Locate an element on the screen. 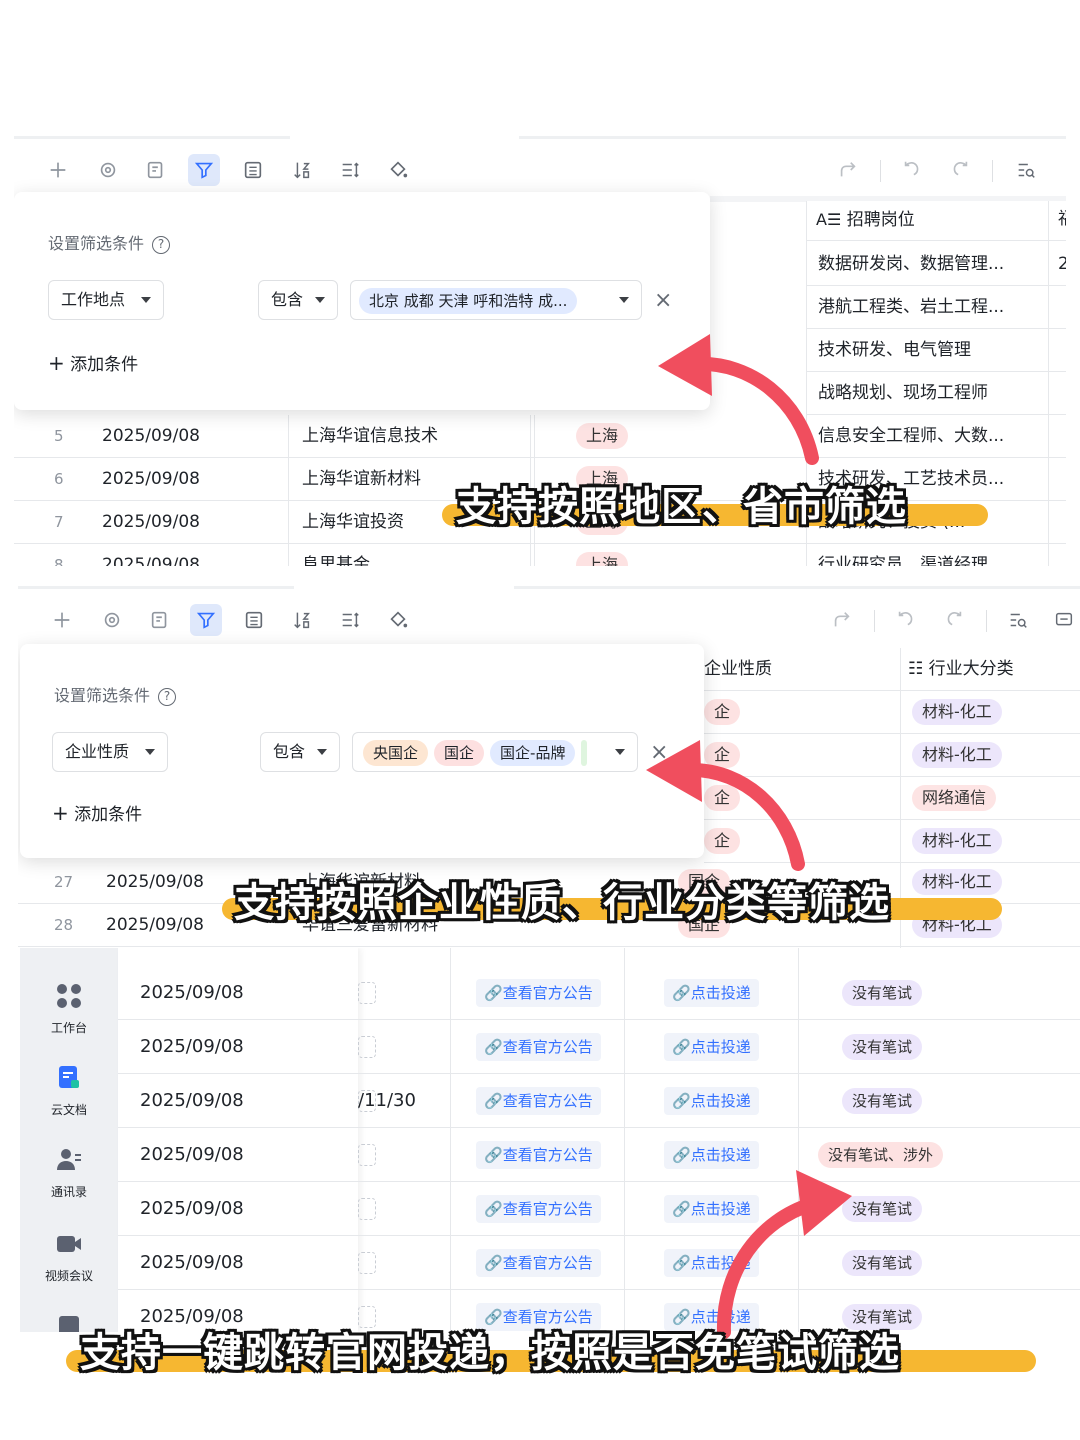 This screenshot has height=1440, width=1080. table-row: 技术研发、电气管理 is located at coordinates (936, 350).